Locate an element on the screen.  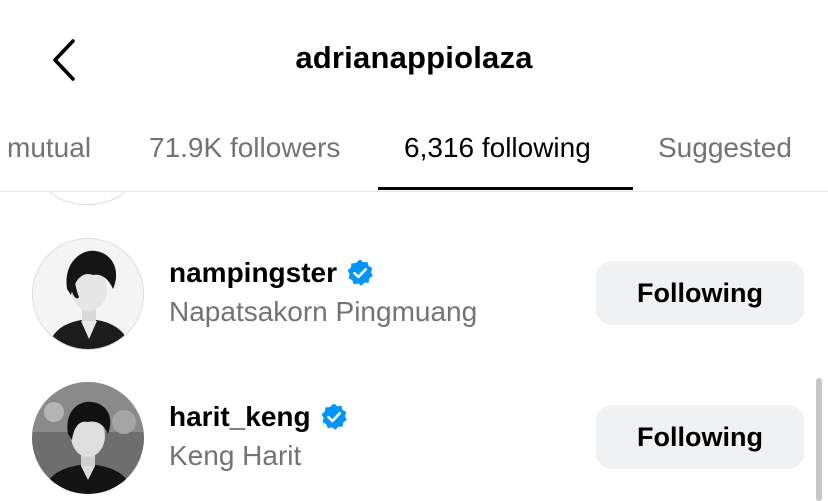
tab-followers: 71.9K followers is located at coordinates (244, 152).